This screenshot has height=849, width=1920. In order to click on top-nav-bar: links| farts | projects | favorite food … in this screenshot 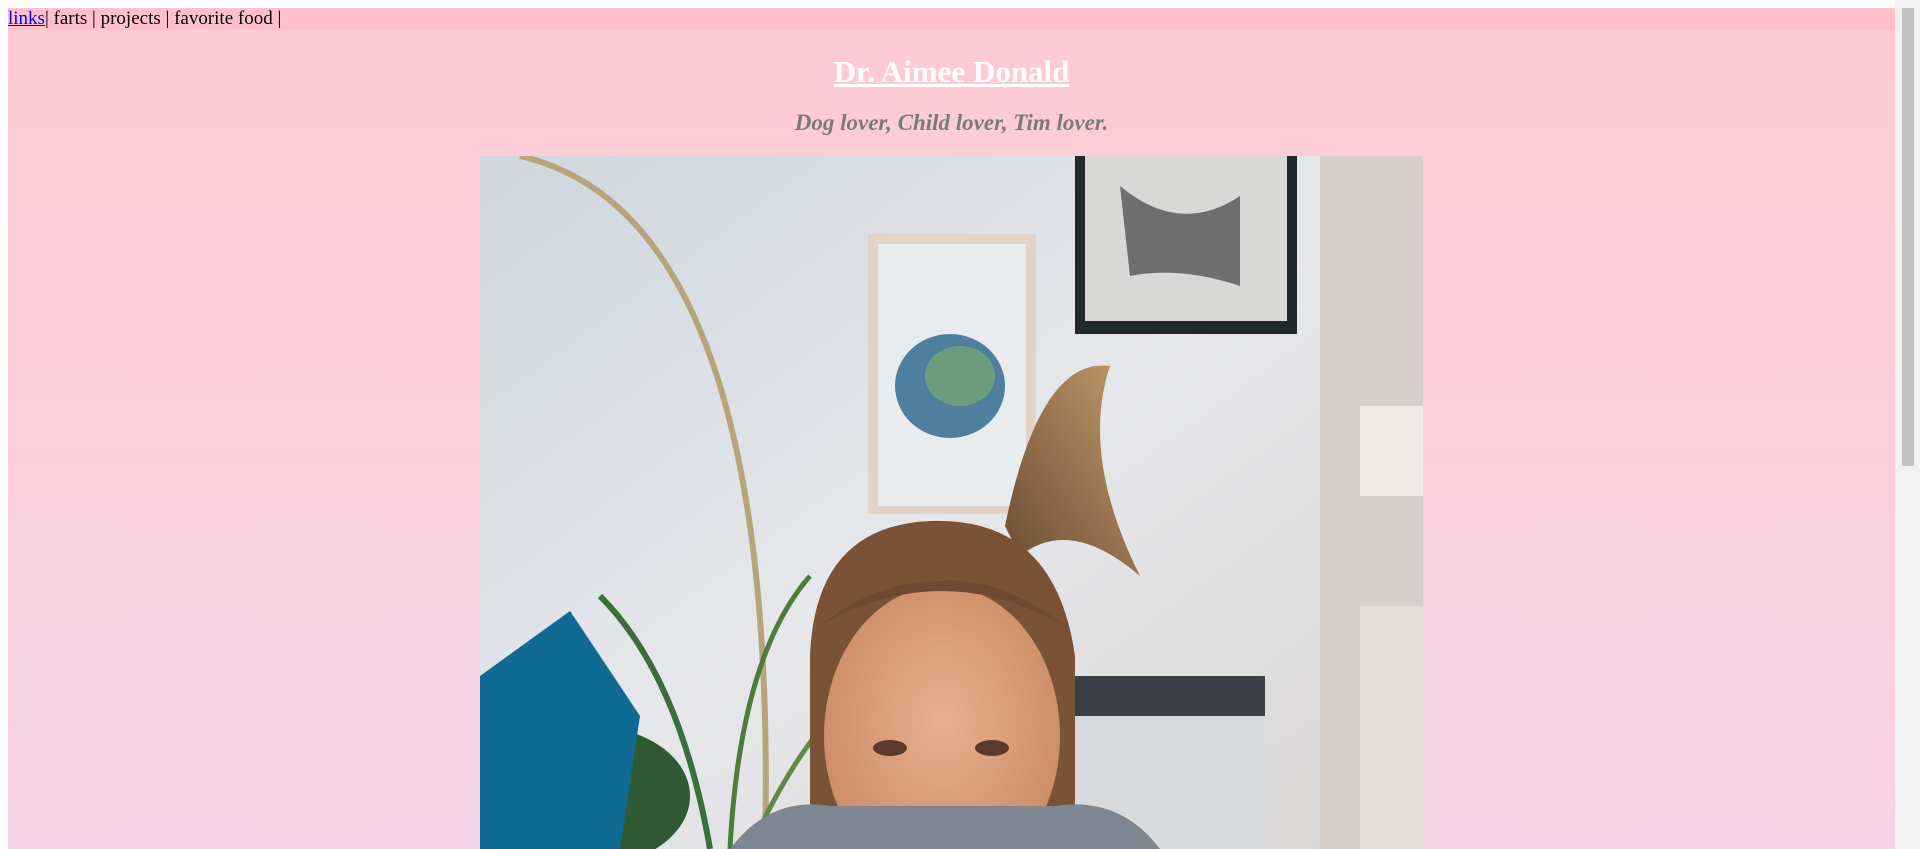, I will do `click(951, 19)`.